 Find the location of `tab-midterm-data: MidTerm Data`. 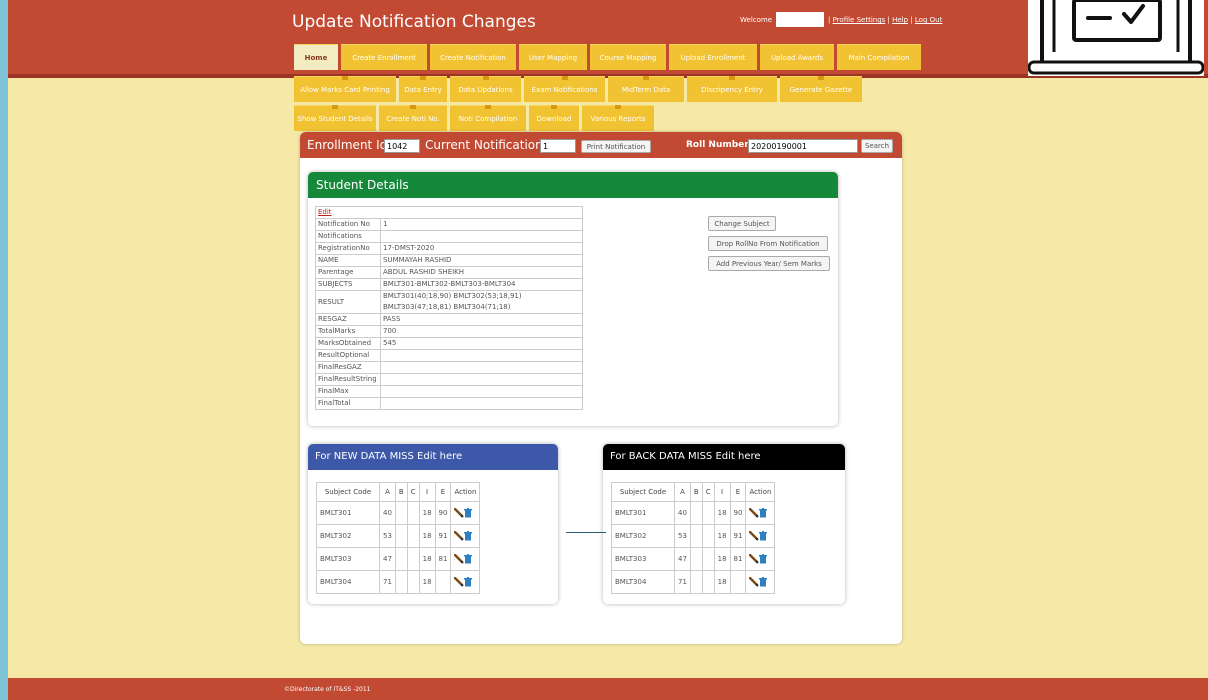

tab-midterm-data: MidTerm Data is located at coordinates (646, 89).